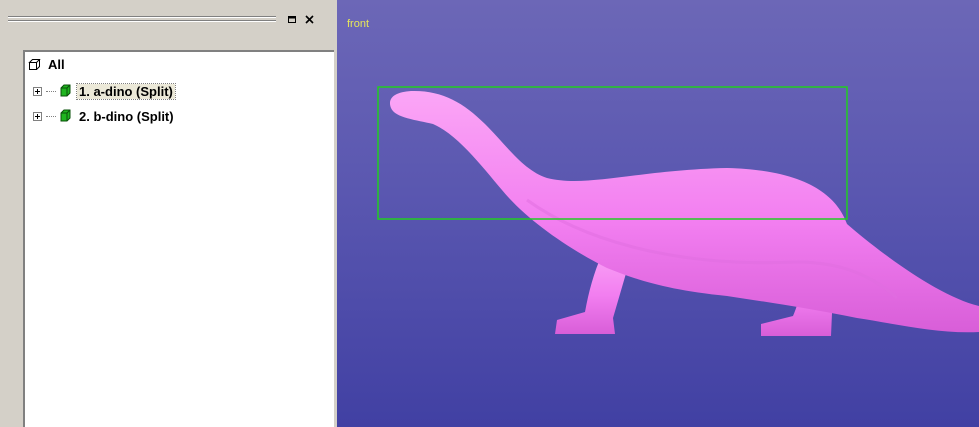 The image size is (979, 427). Describe the element at coordinates (34, 64) in the screenshot. I see `group-icon` at that location.